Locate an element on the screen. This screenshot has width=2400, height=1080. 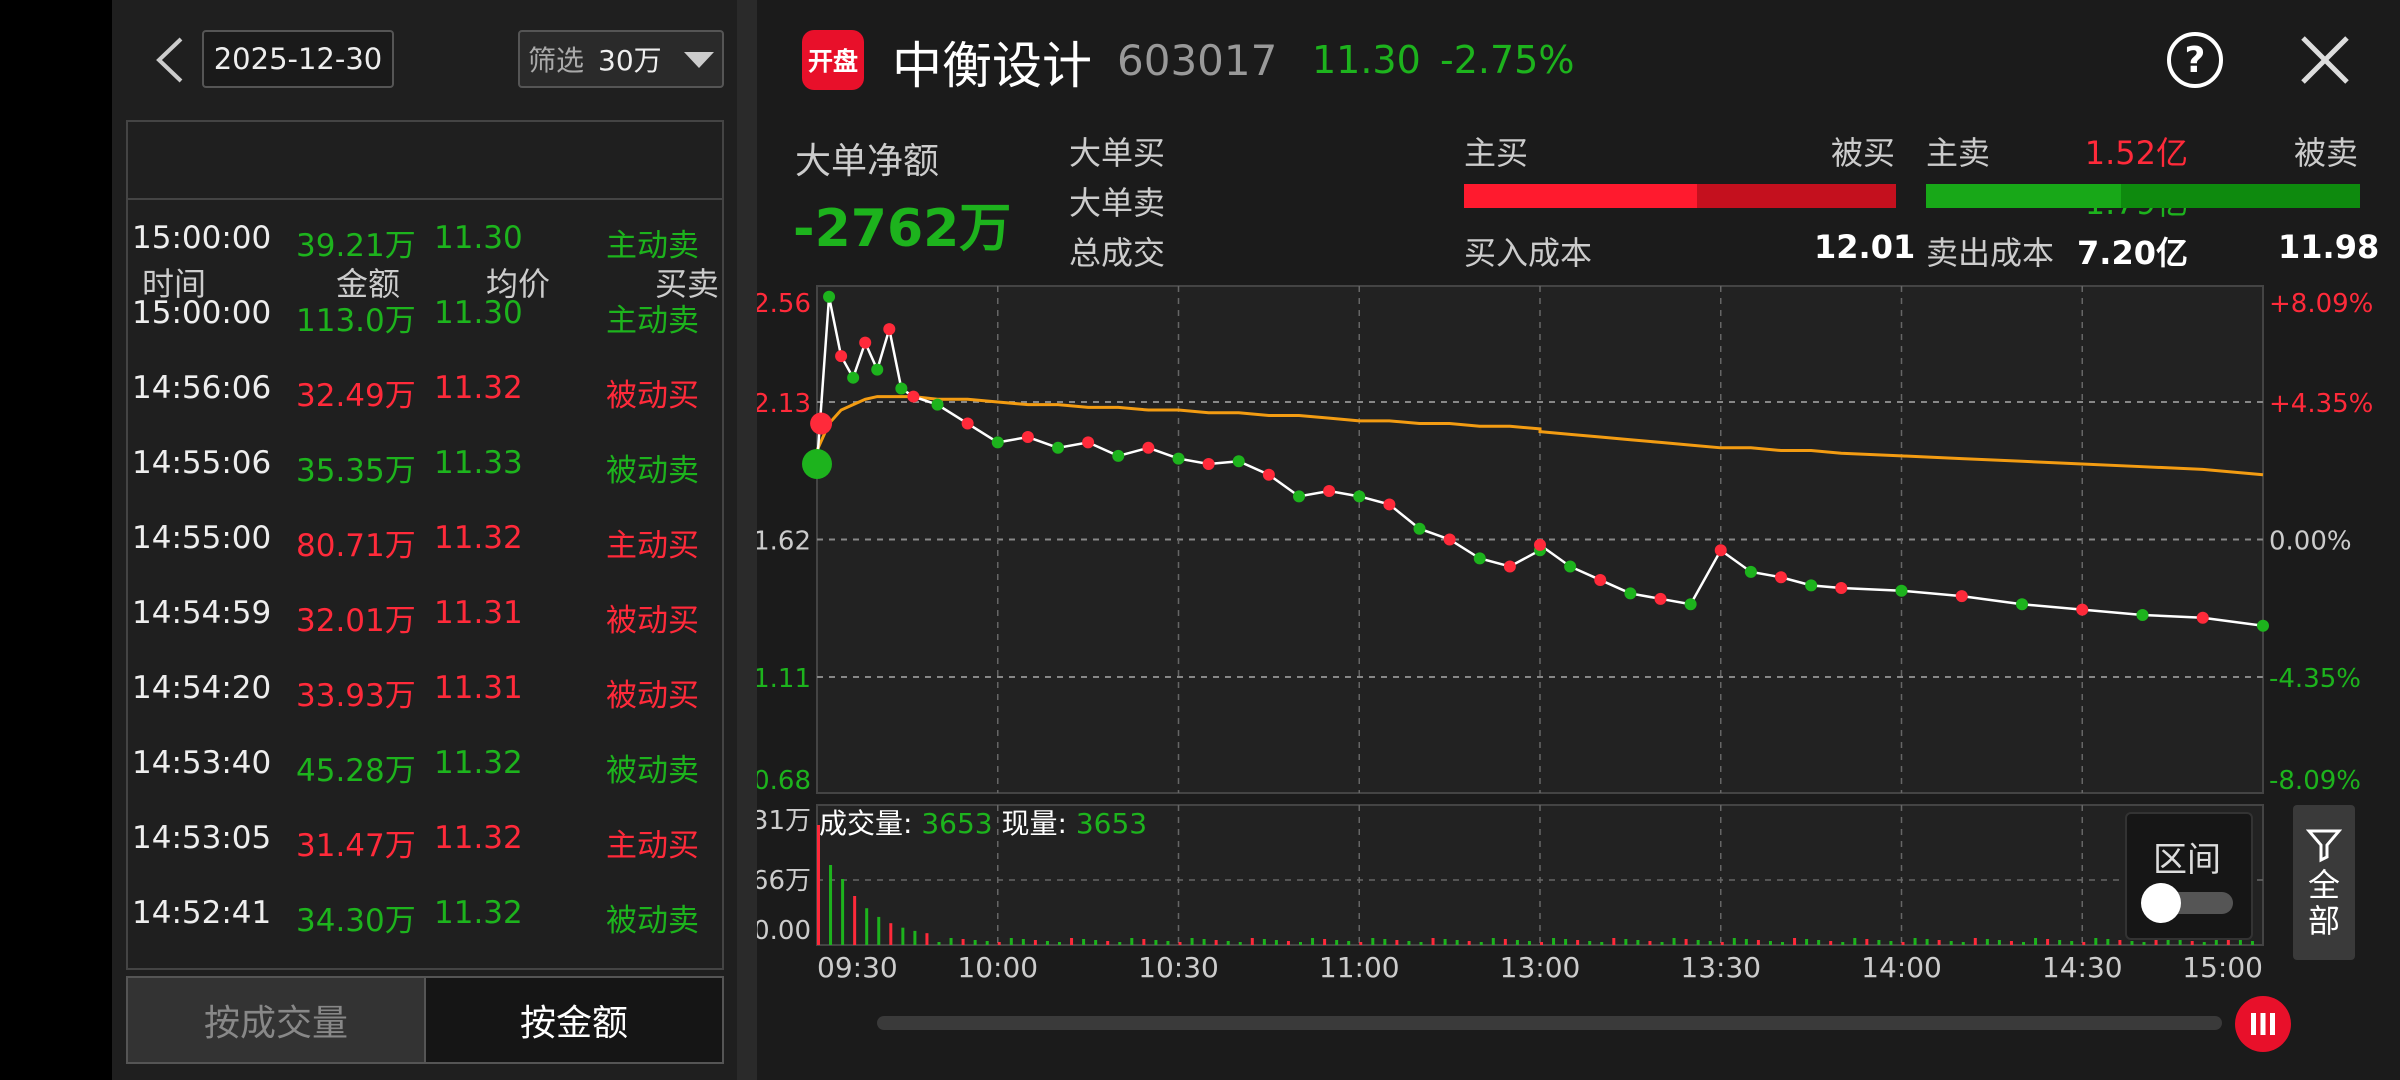
table-row: 14:55:00 80.71万 11.32 主动买 is located at coordinates (425, 537).